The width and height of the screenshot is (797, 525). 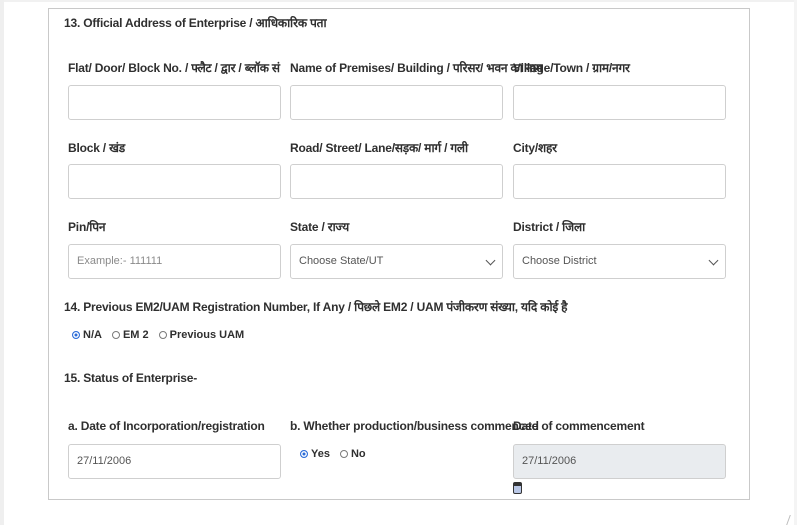 I want to click on radio-no: No, so click(x=352, y=454).